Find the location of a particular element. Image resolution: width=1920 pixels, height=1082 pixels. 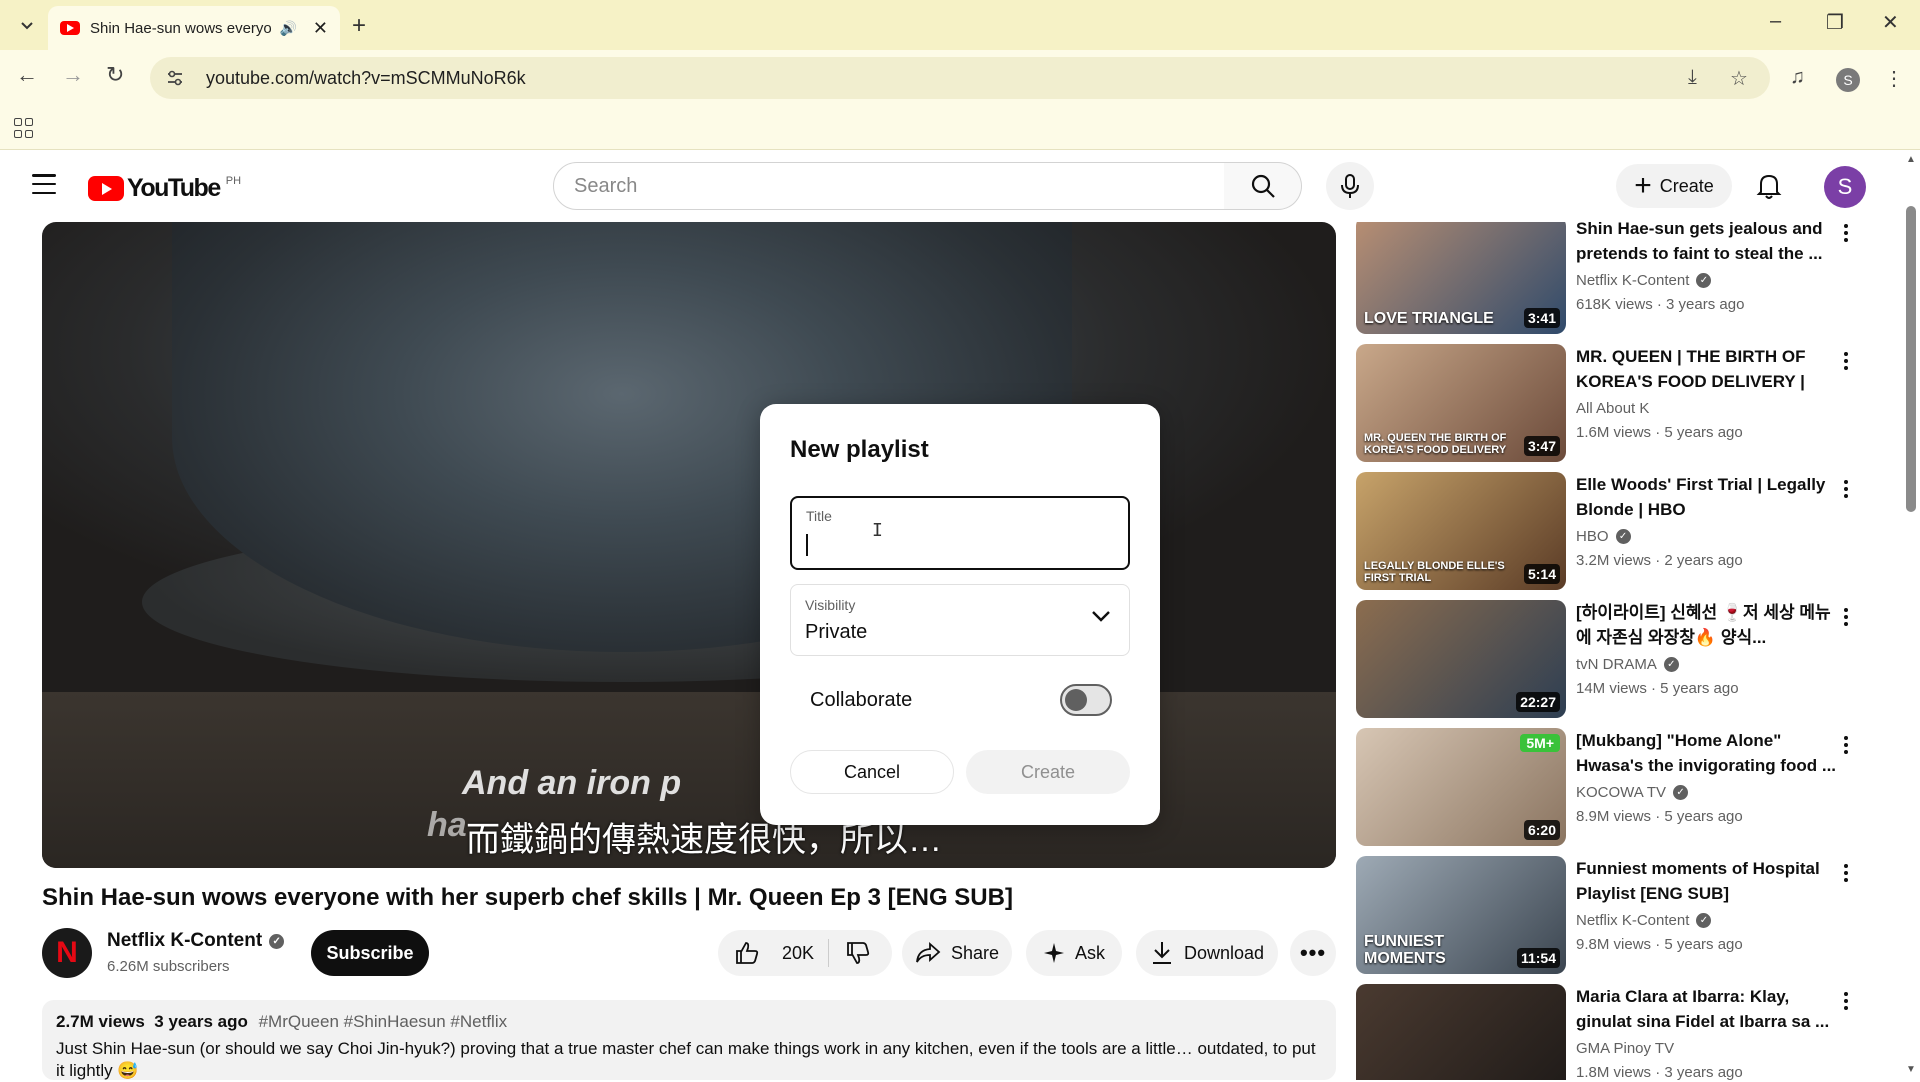

recommendation-channel: tvN DRAMA ✓ is located at coordinates (1627, 664).